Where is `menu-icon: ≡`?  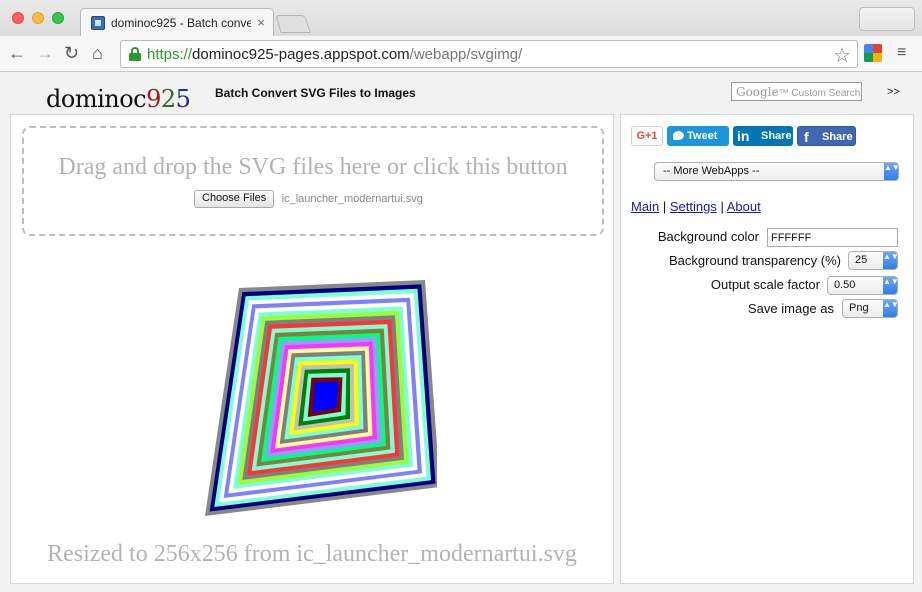
menu-icon: ≡ is located at coordinates (901, 53).